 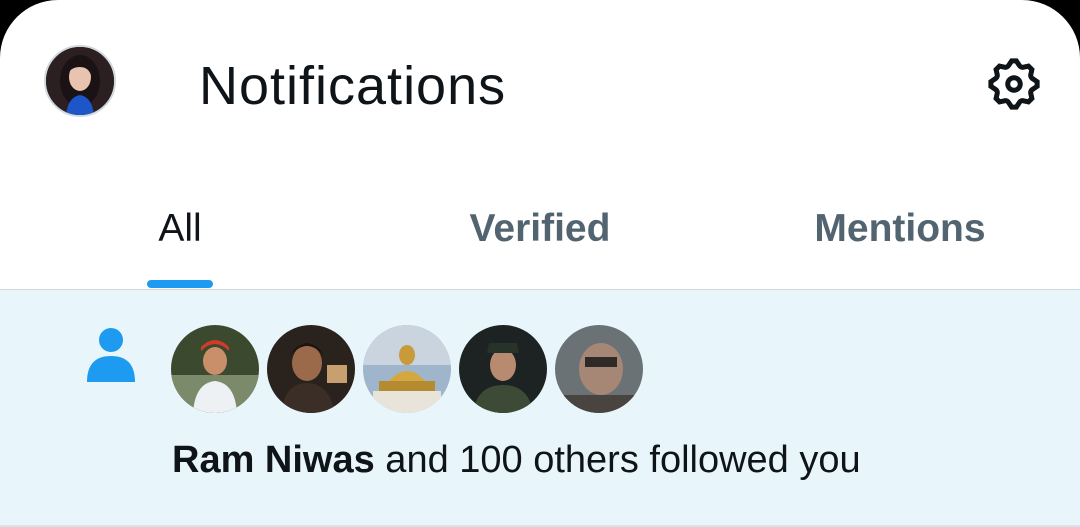 I want to click on page-title: Notifications, so click(x=353, y=86).